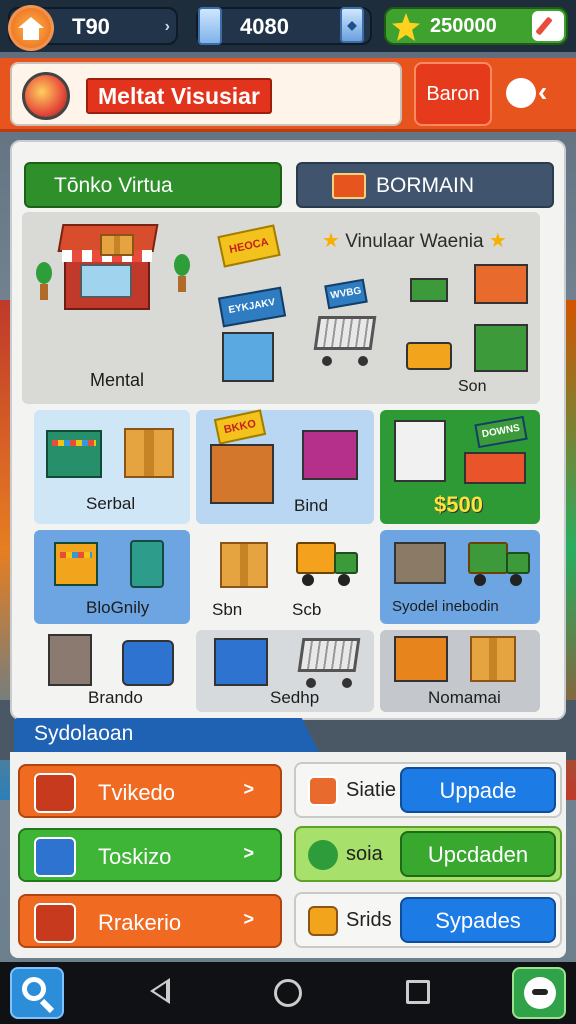 The width and height of the screenshot is (576, 1024). I want to click on star-coin-icon, so click(406, 27).